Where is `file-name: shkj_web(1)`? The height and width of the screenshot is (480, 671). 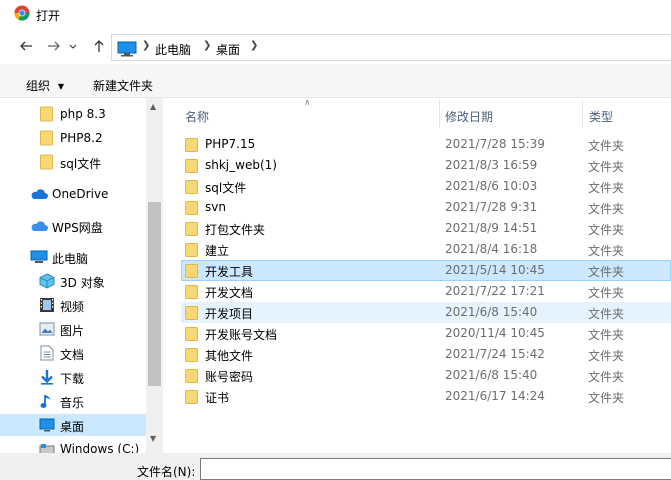 file-name: shkj_web(1) is located at coordinates (241, 165).